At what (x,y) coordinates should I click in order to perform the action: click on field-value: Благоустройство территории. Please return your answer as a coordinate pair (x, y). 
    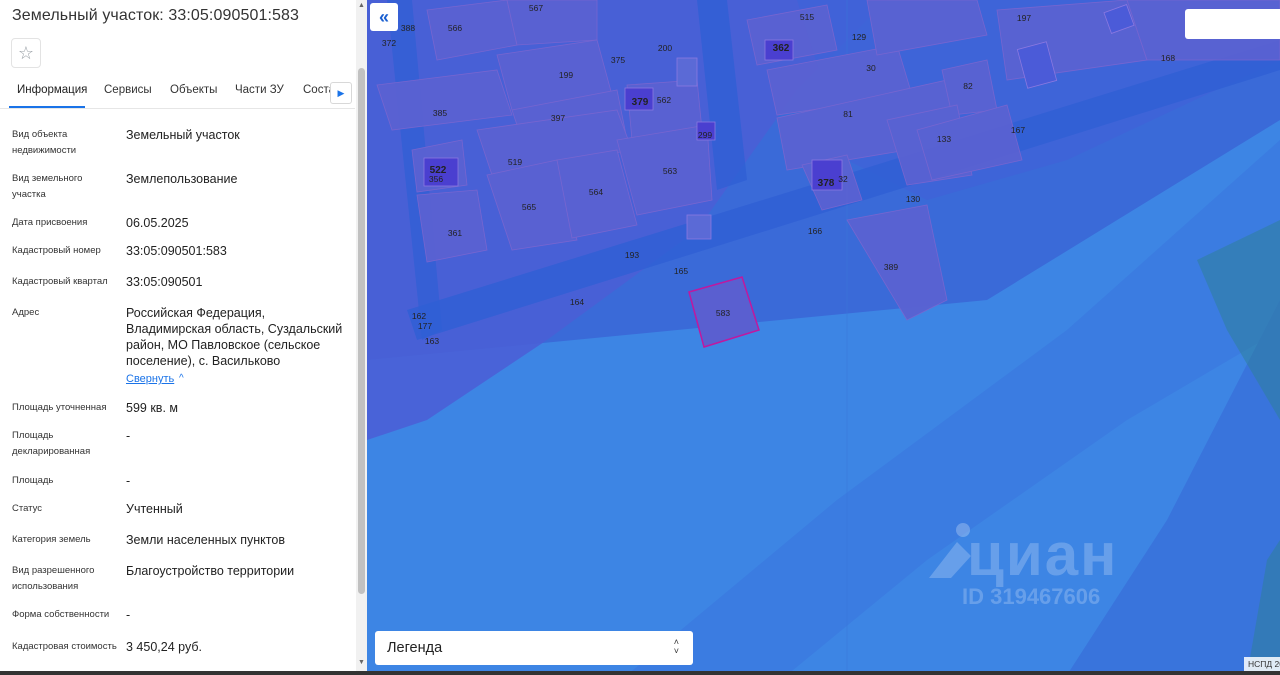
    Looking at the image, I should click on (210, 571).